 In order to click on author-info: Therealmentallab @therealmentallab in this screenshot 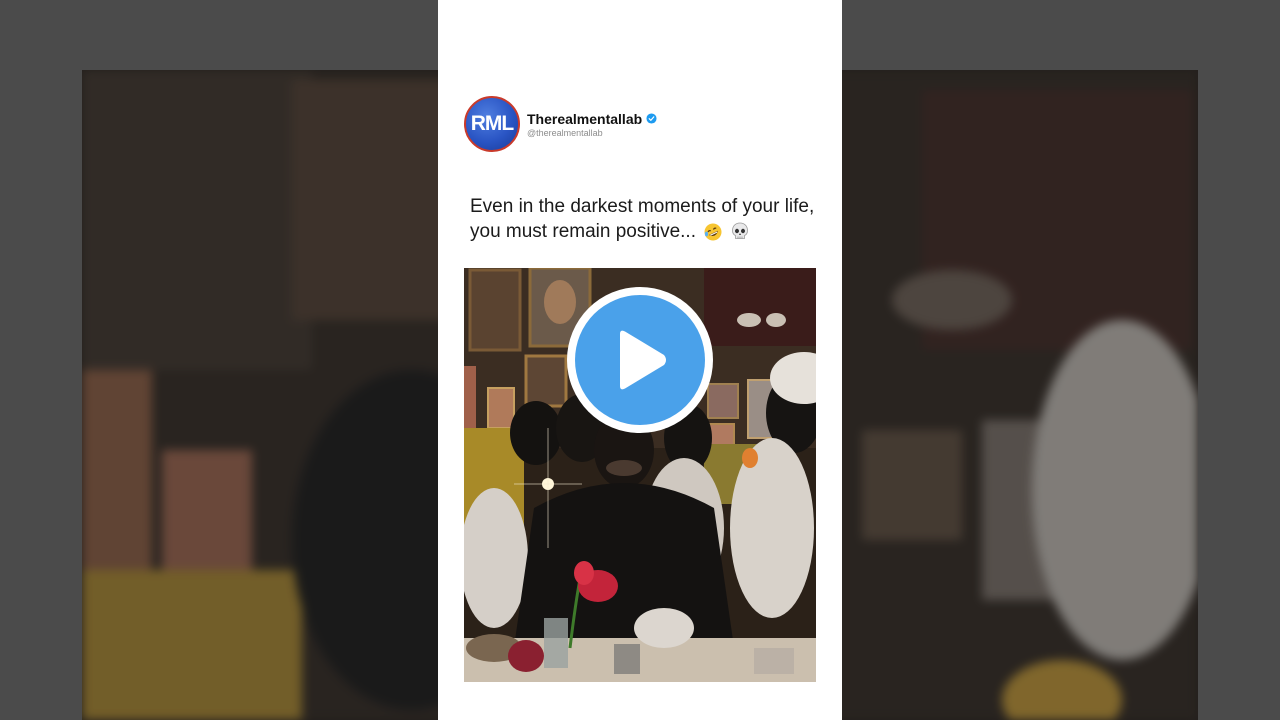, I will do `click(592, 124)`.